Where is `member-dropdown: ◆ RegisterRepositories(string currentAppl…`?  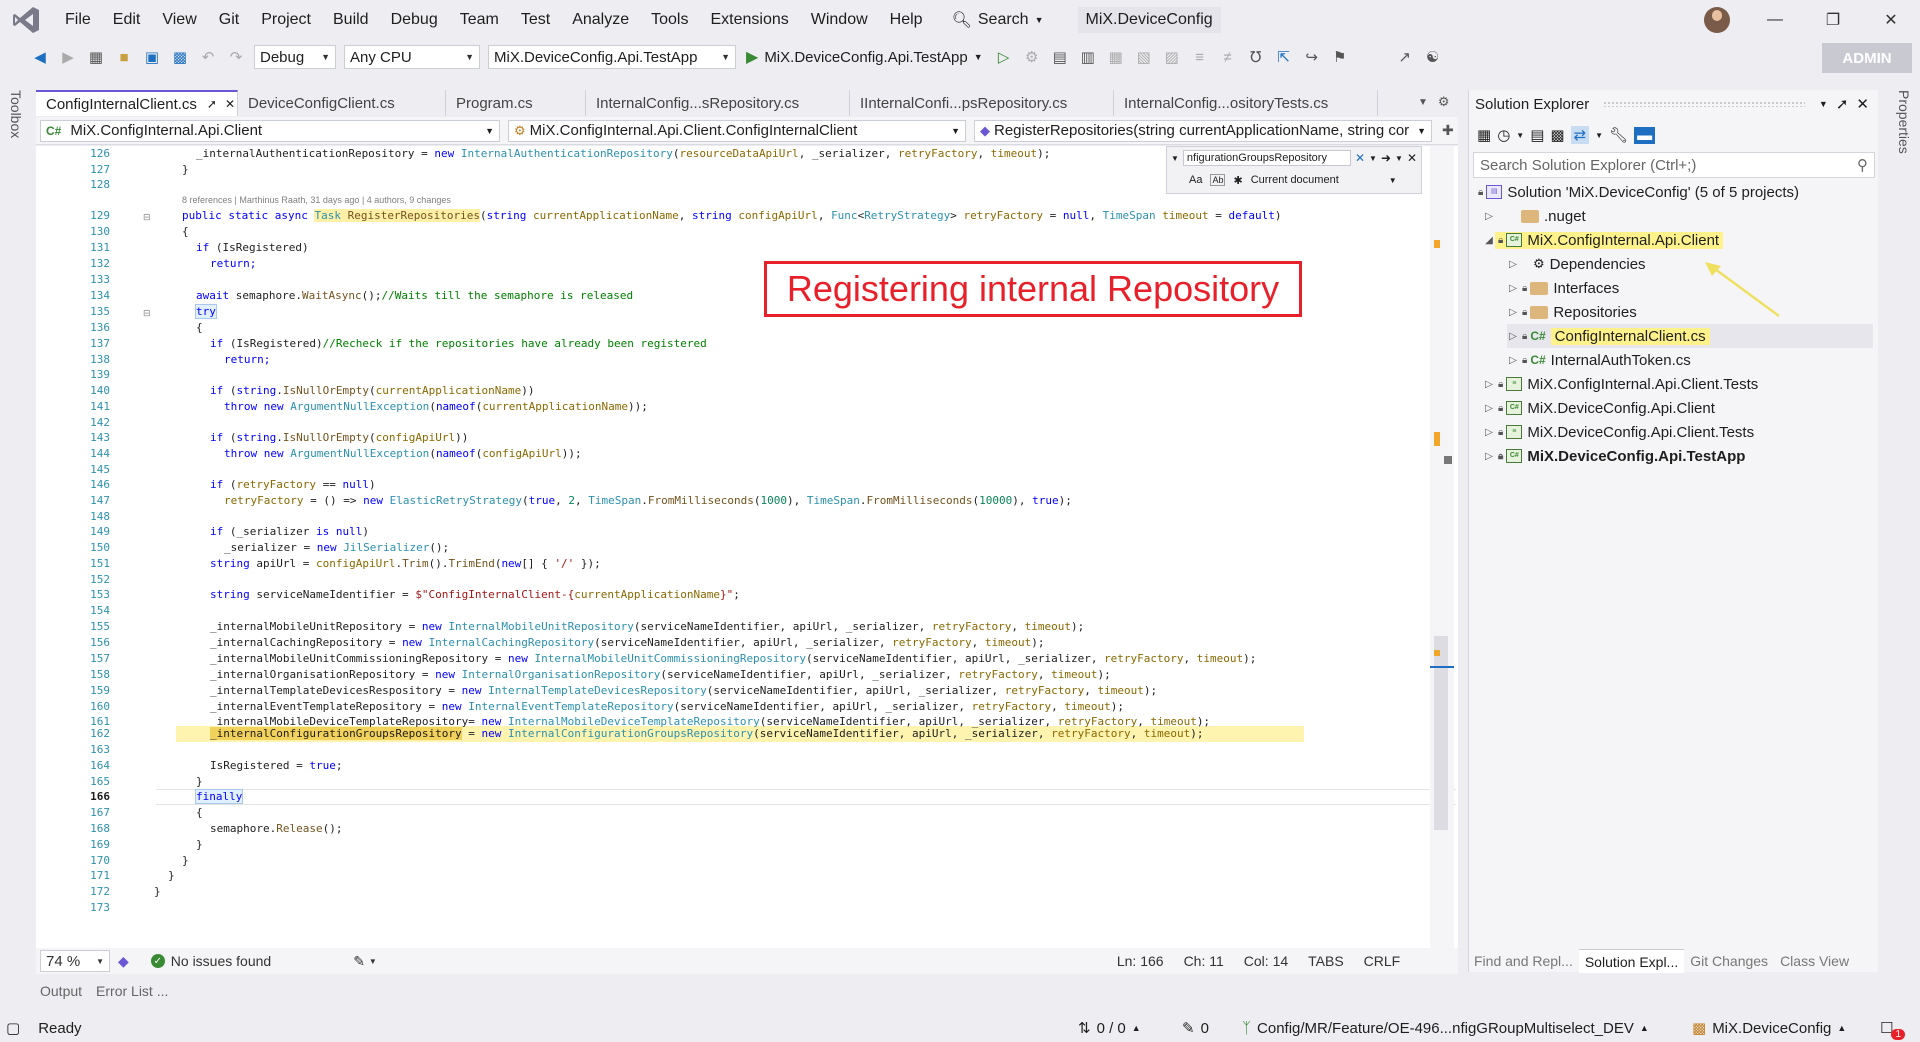
member-dropdown: ◆ RegisterRepositories(string currentAppl… is located at coordinates (1203, 130).